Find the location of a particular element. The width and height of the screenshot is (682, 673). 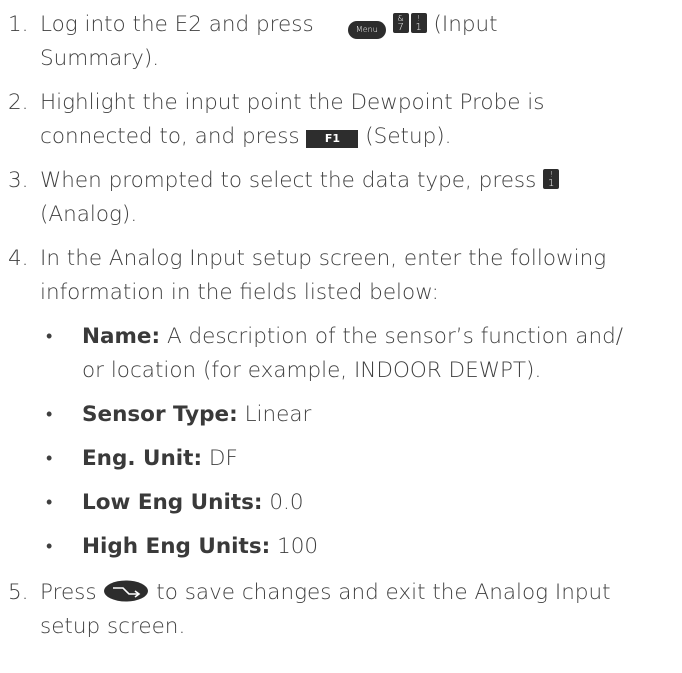

step-line: connected to, and press F1 (Setup). is located at coordinates (246, 136).